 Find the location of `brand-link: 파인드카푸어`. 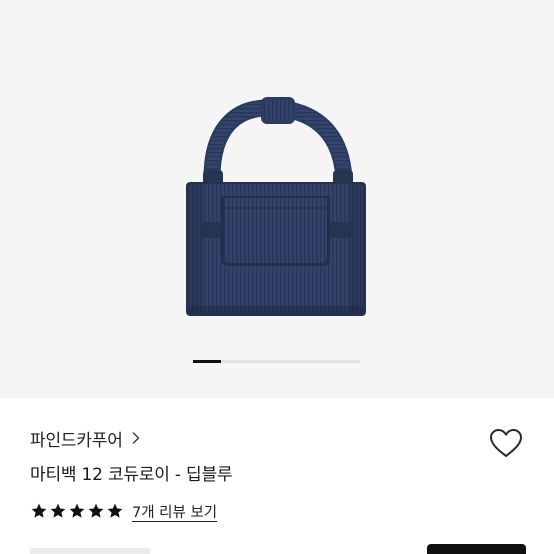

brand-link: 파인드카푸어 is located at coordinates (85, 438).